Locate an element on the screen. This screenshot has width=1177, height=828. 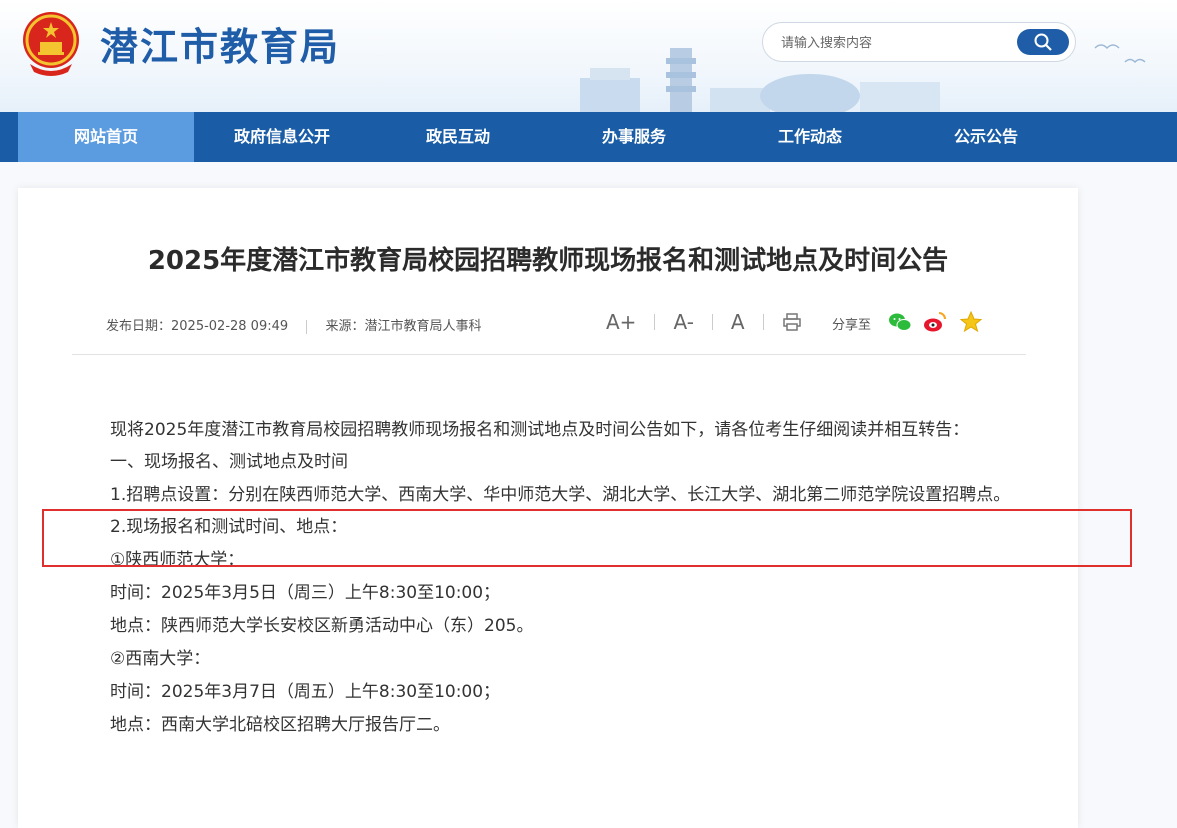
nav-item-home: 网站首页 is located at coordinates (106, 137).